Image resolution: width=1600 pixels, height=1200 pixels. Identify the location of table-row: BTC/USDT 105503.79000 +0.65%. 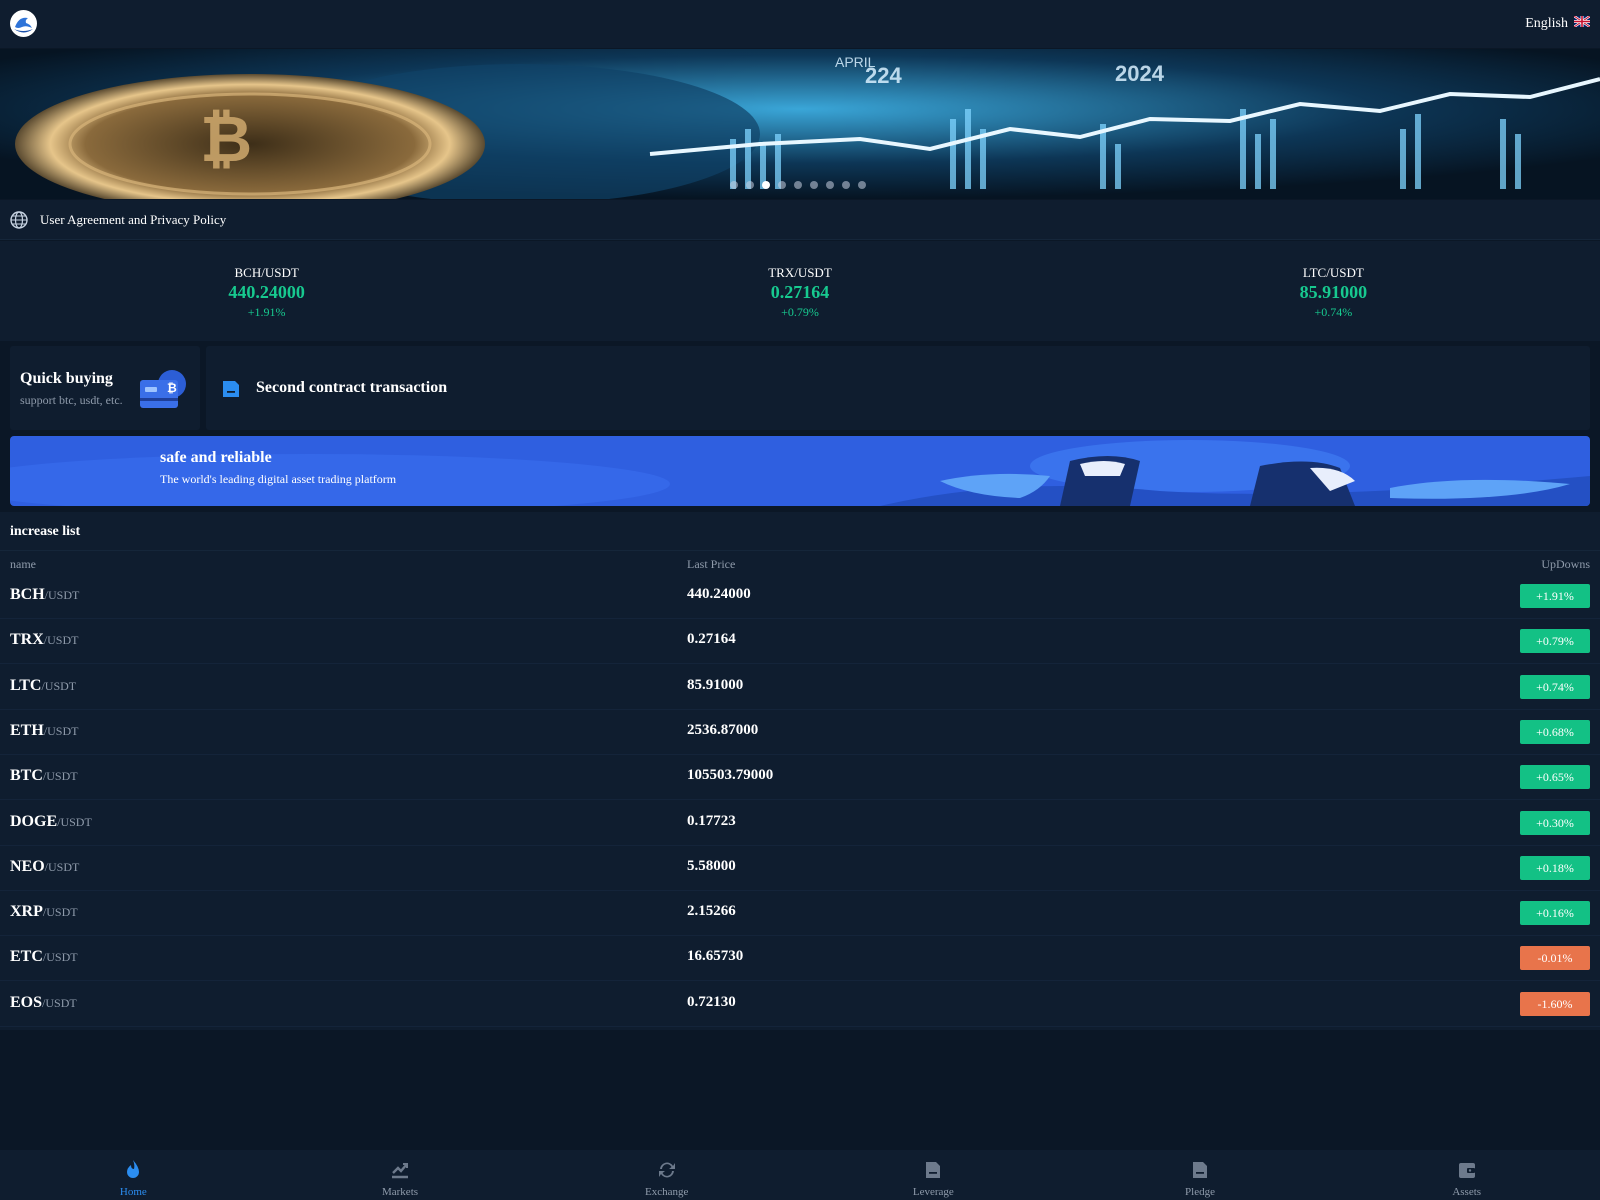
(800, 778).